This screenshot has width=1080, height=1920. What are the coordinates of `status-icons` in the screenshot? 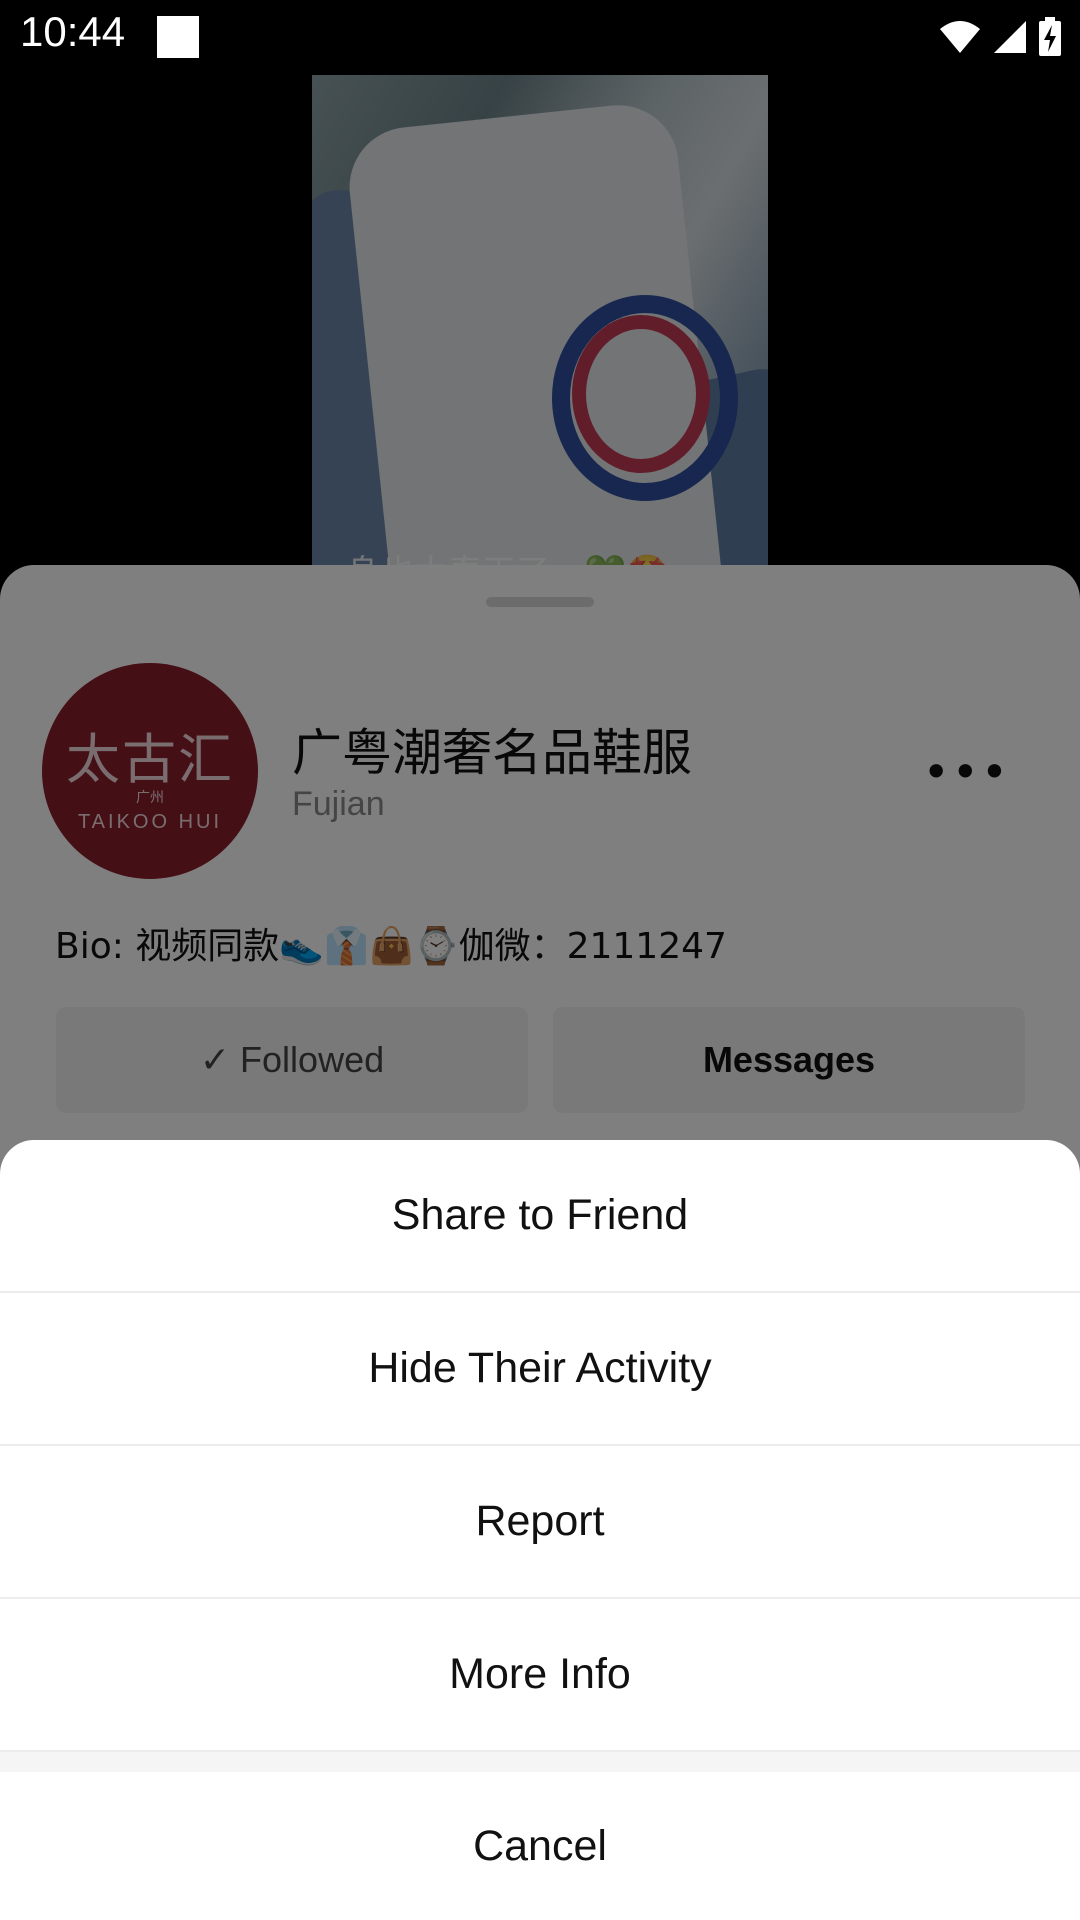 It's located at (1000, 37).